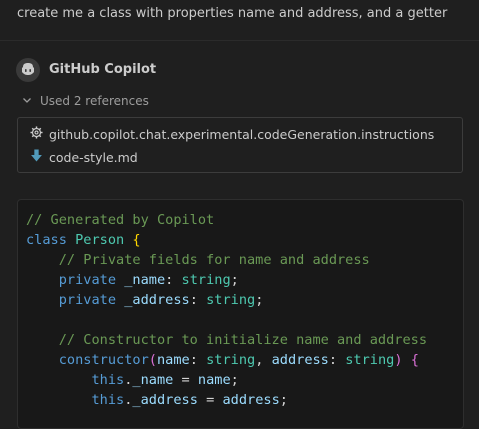  Describe the element at coordinates (36, 157) in the screenshot. I see `markdown-file-icon` at that location.